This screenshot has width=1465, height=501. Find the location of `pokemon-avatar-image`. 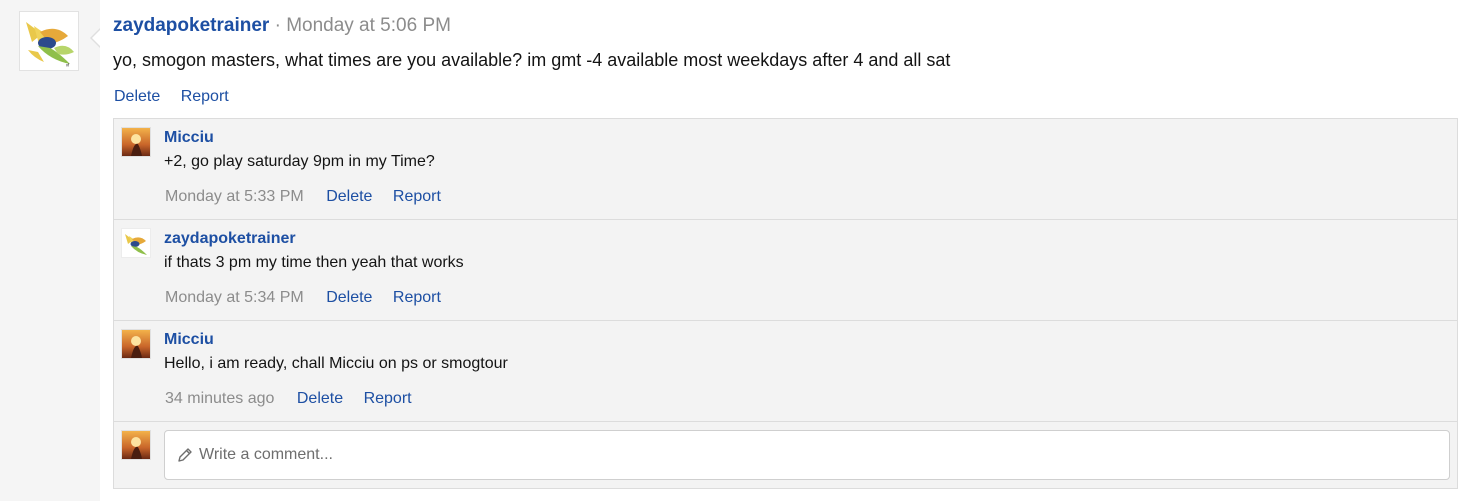

pokemon-avatar-image is located at coordinates (136, 243).